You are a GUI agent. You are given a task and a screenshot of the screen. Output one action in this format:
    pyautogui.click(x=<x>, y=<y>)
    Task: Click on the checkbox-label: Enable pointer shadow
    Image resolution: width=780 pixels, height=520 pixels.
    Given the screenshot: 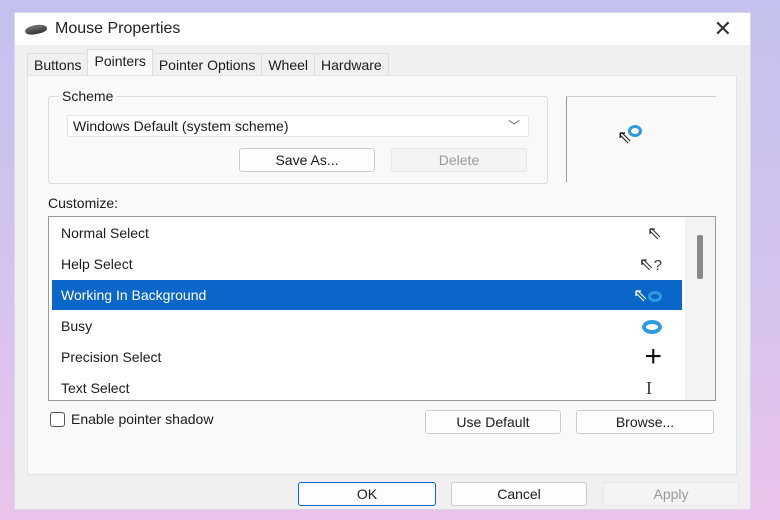 What is the action you would take?
    pyautogui.click(x=142, y=419)
    